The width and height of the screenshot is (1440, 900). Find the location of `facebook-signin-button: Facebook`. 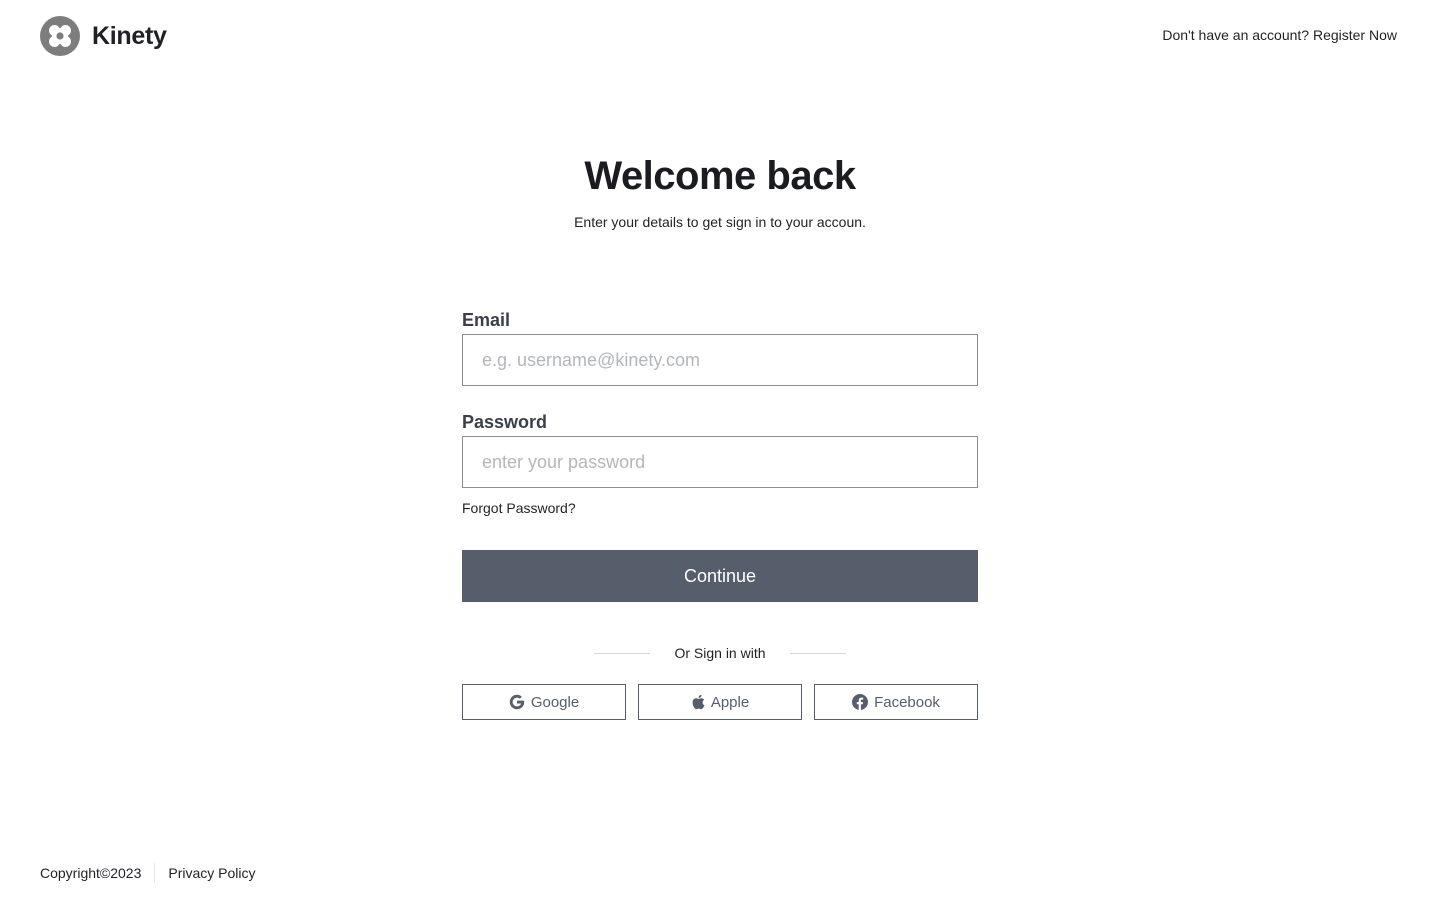

facebook-signin-button: Facebook is located at coordinates (896, 702).